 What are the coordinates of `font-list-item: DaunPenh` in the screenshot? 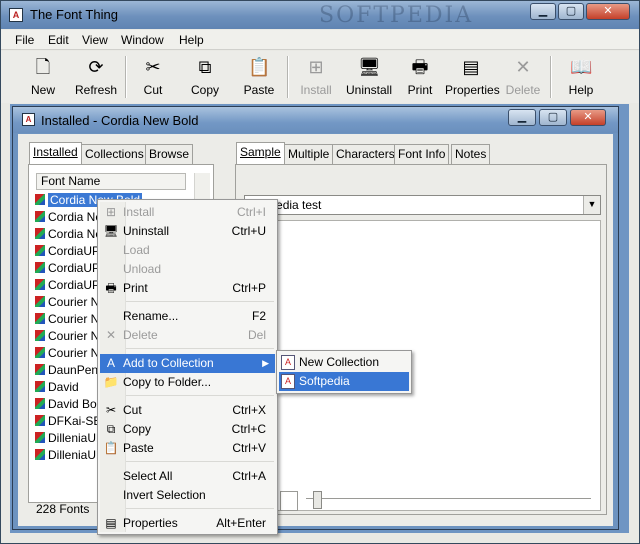 It's located at (70, 370).